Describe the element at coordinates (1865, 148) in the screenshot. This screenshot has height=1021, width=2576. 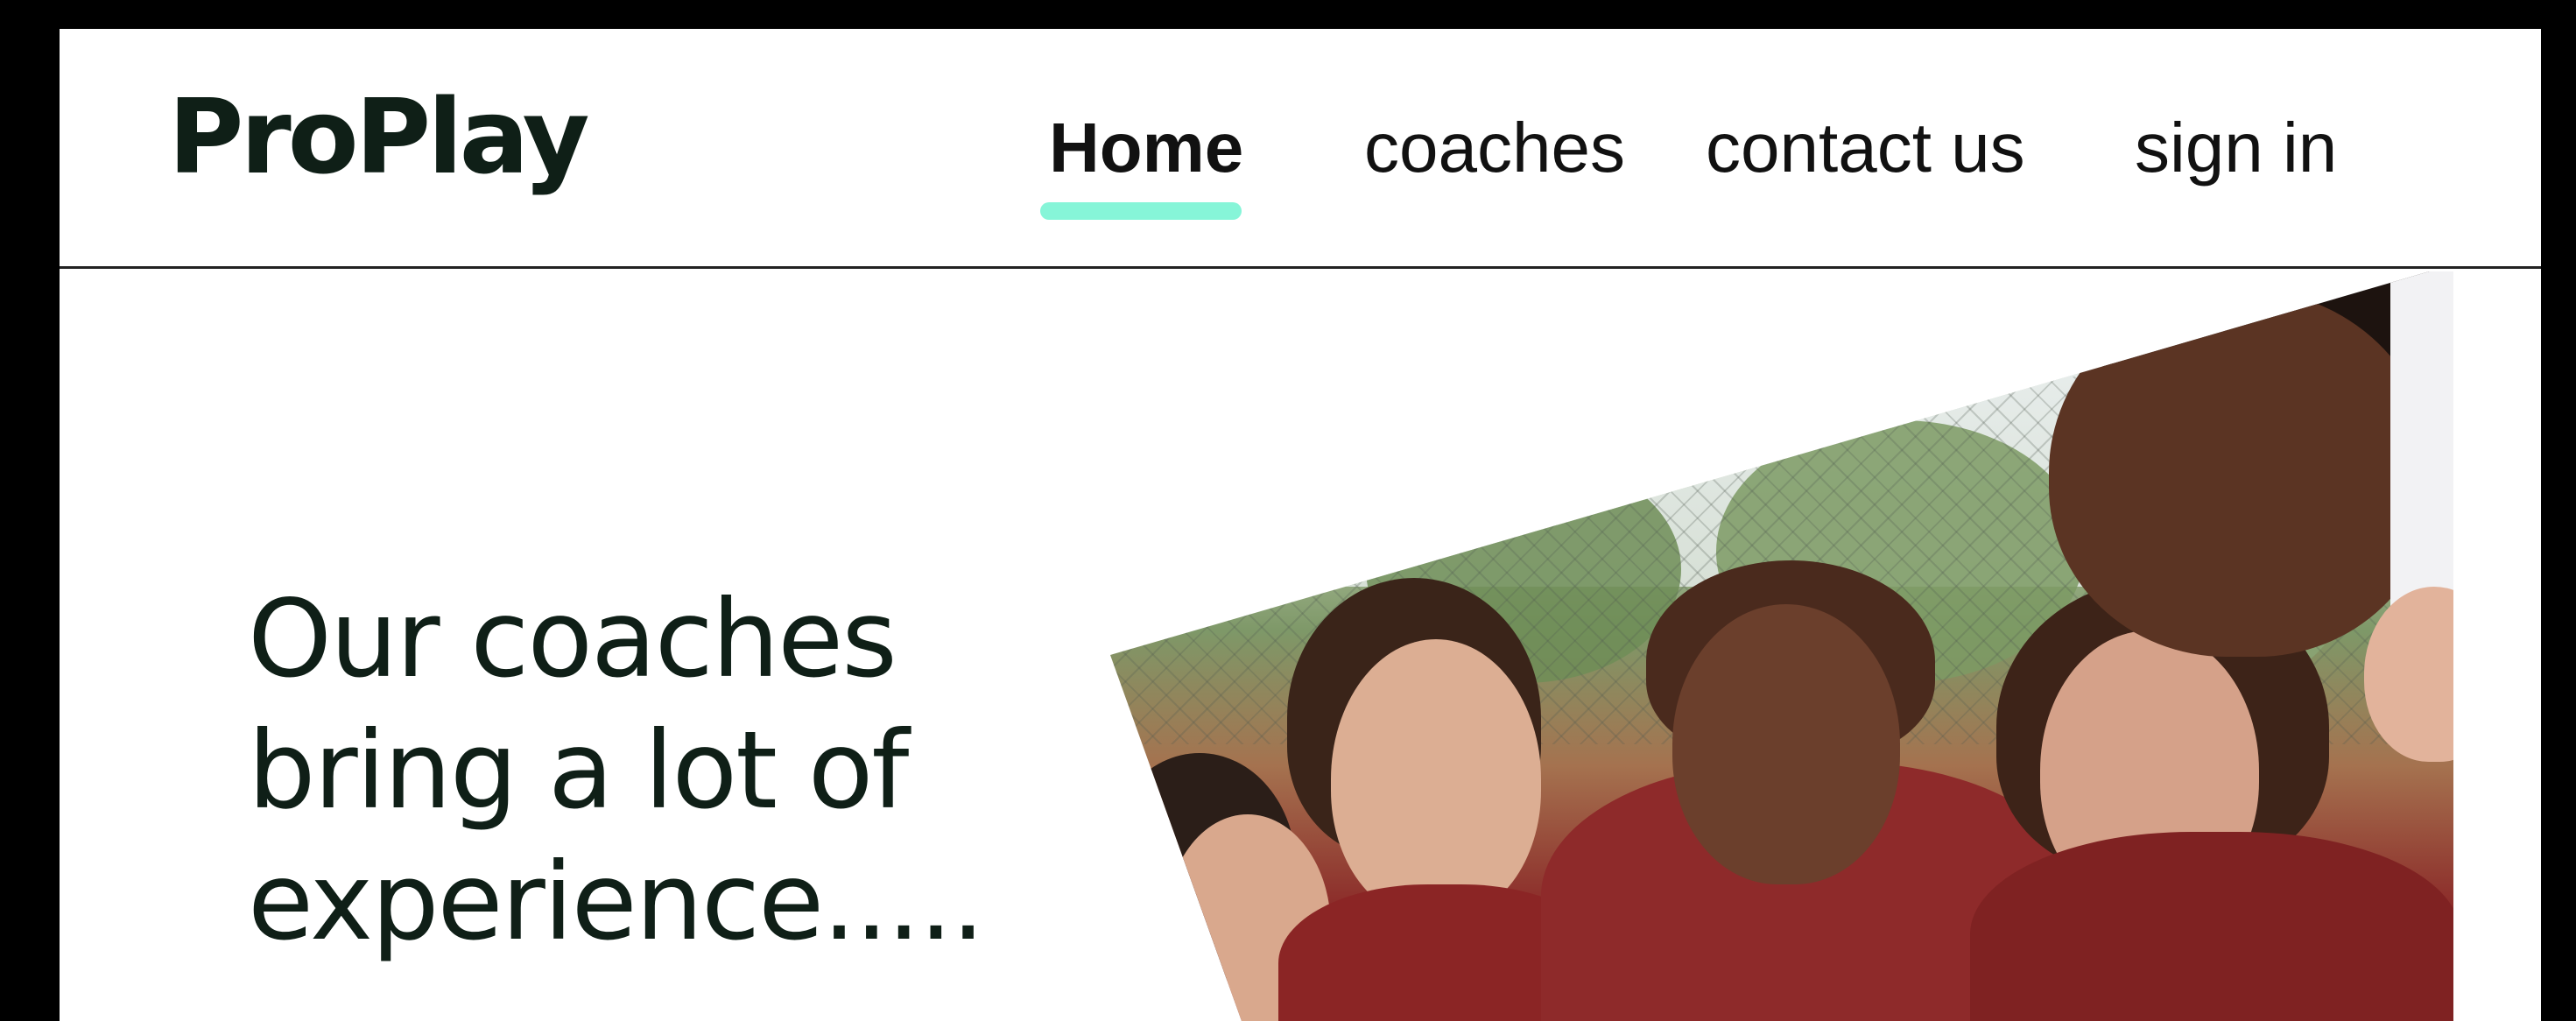
I see `nav-contact-link: contact us` at that location.